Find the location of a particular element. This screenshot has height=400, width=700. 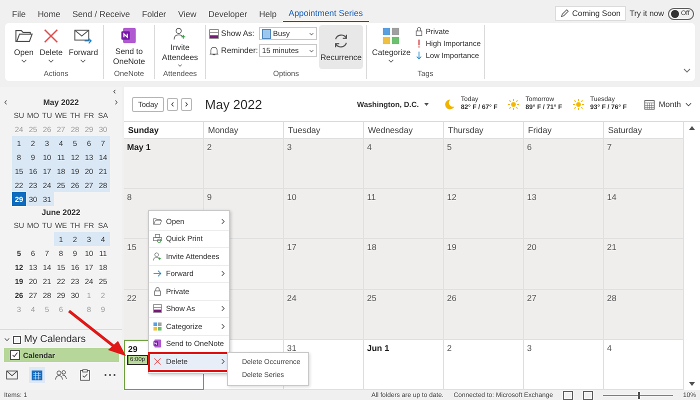

date-label: 9 is located at coordinates (209, 197).